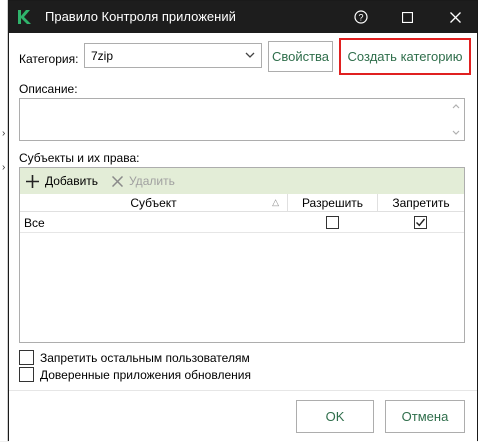 The image size is (478, 442). I want to click on chevron-down-icon, so click(250, 55).